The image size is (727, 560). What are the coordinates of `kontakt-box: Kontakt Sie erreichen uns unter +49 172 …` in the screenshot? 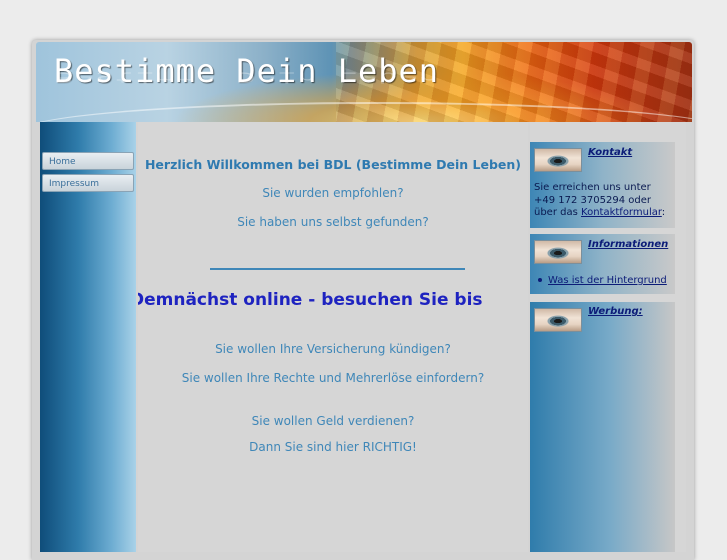 It's located at (602, 185).